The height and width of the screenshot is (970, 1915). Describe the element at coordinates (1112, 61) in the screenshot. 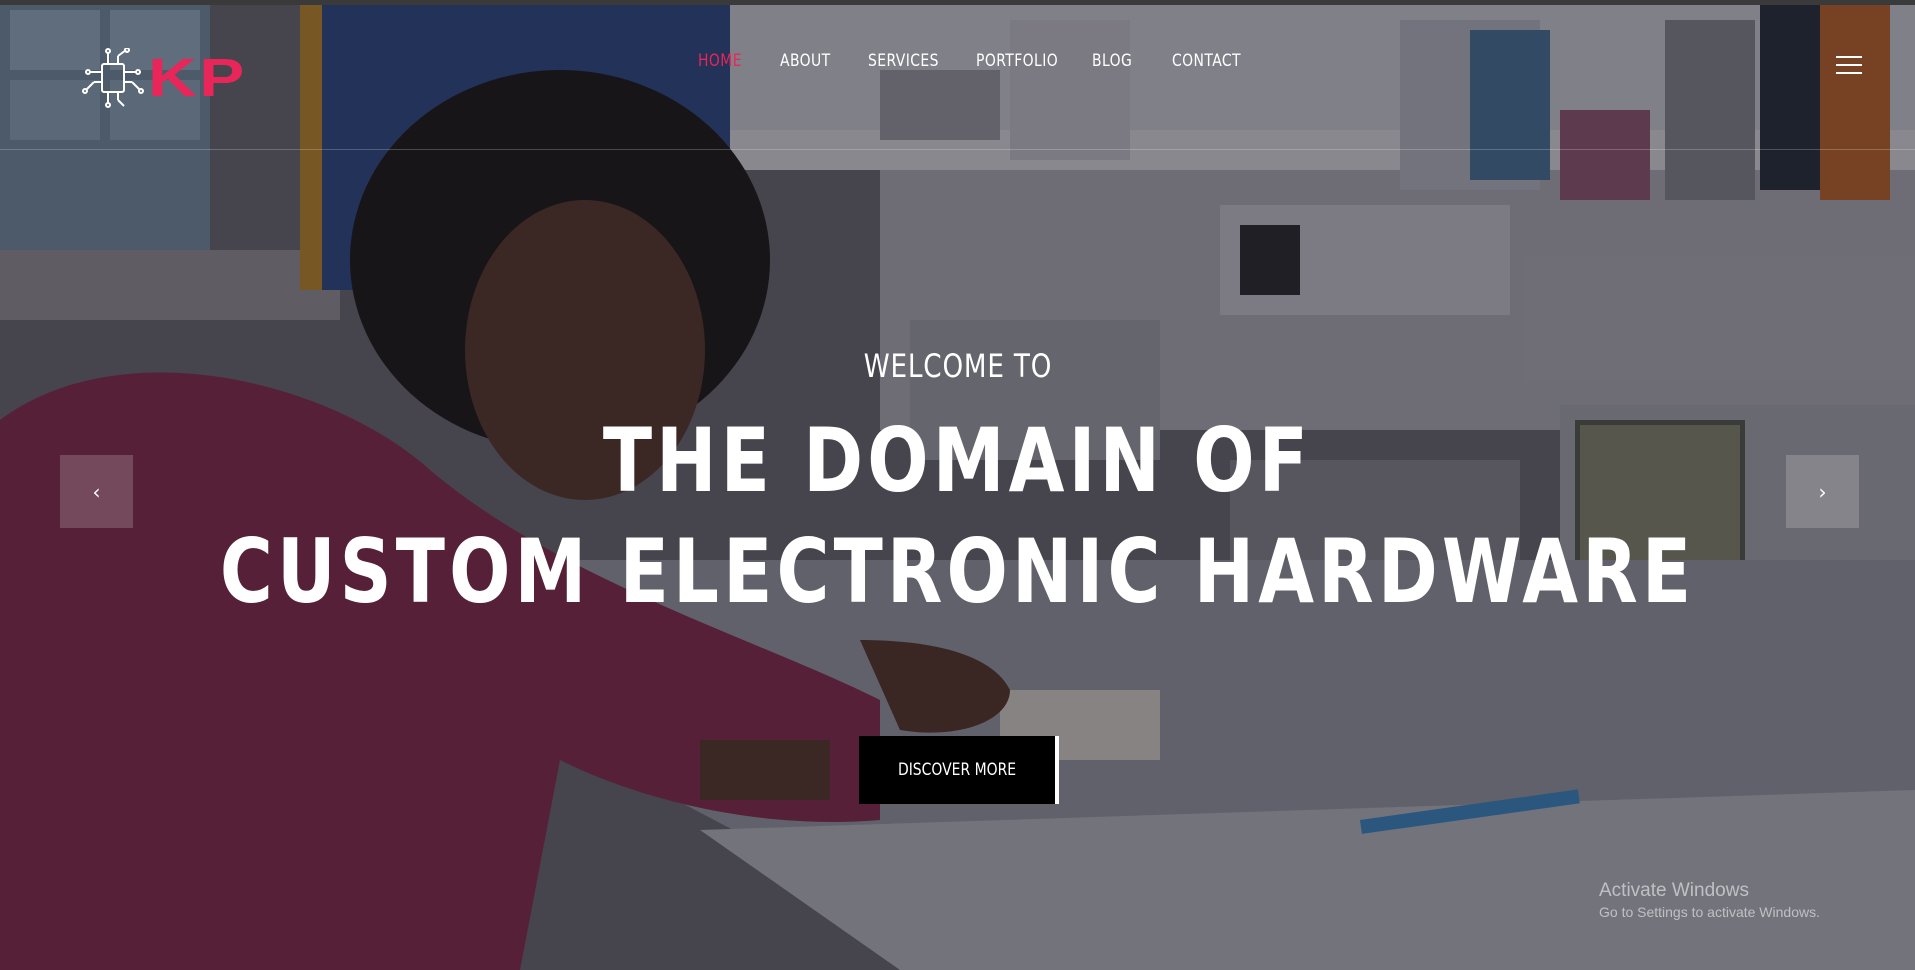

I see `nav-item-blog: BLOG` at that location.